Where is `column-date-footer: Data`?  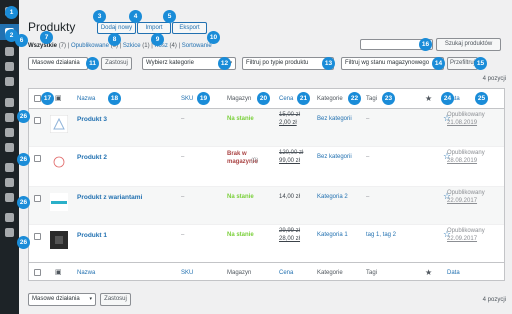 column-date-footer: Data is located at coordinates (453, 273).